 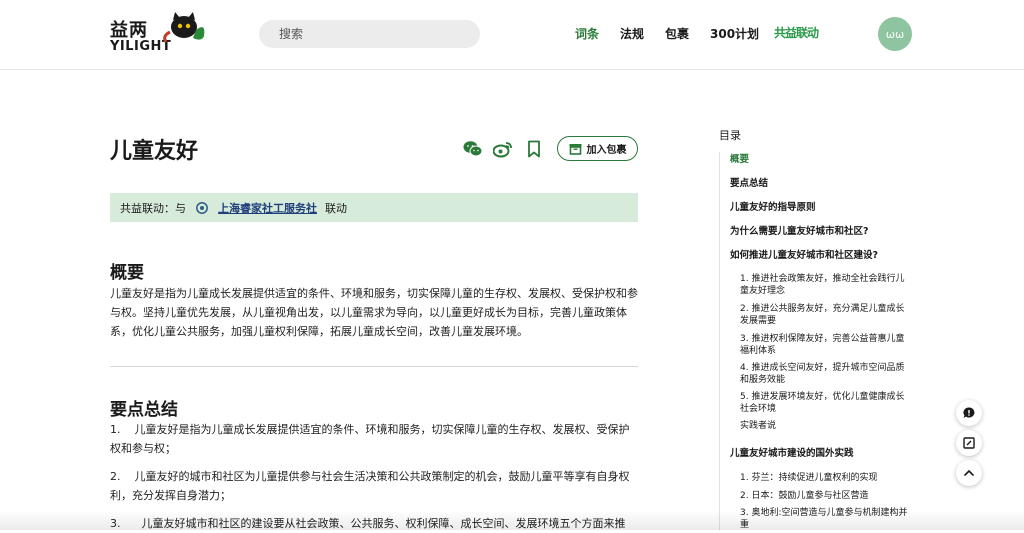 What do you see at coordinates (587, 33) in the screenshot?
I see `nav-entries: 词条` at bounding box center [587, 33].